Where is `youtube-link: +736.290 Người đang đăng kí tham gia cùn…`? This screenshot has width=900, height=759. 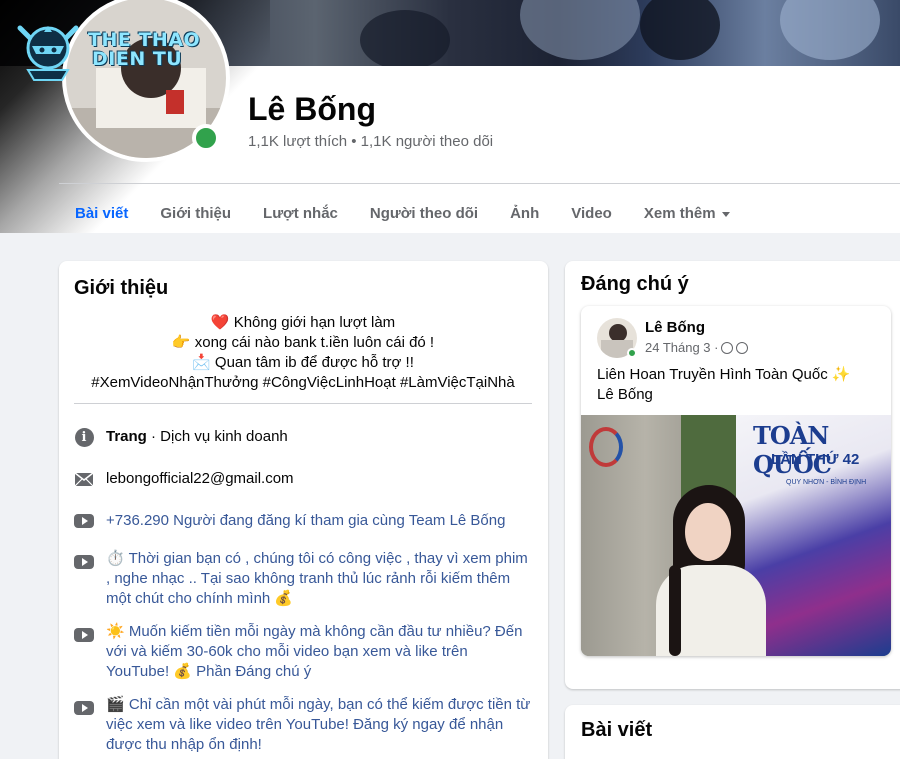 youtube-link: +736.290 Người đang đăng kí tham gia cùn… is located at coordinates (305, 521).